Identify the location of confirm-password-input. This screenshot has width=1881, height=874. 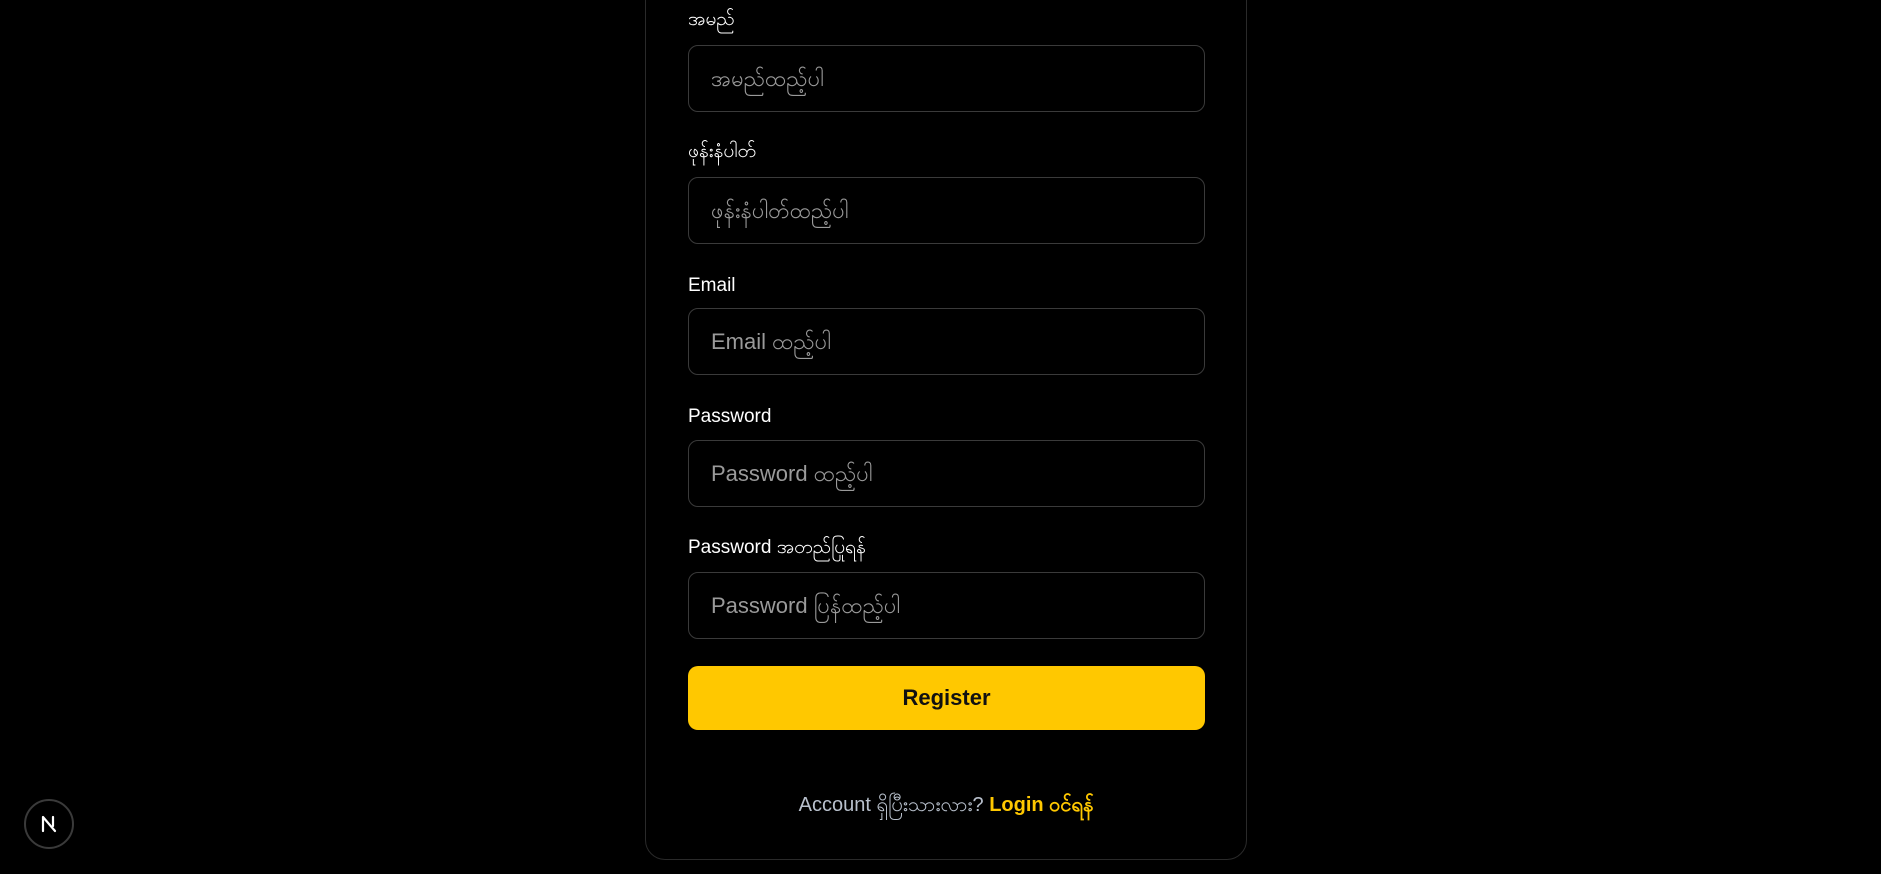
(946, 605).